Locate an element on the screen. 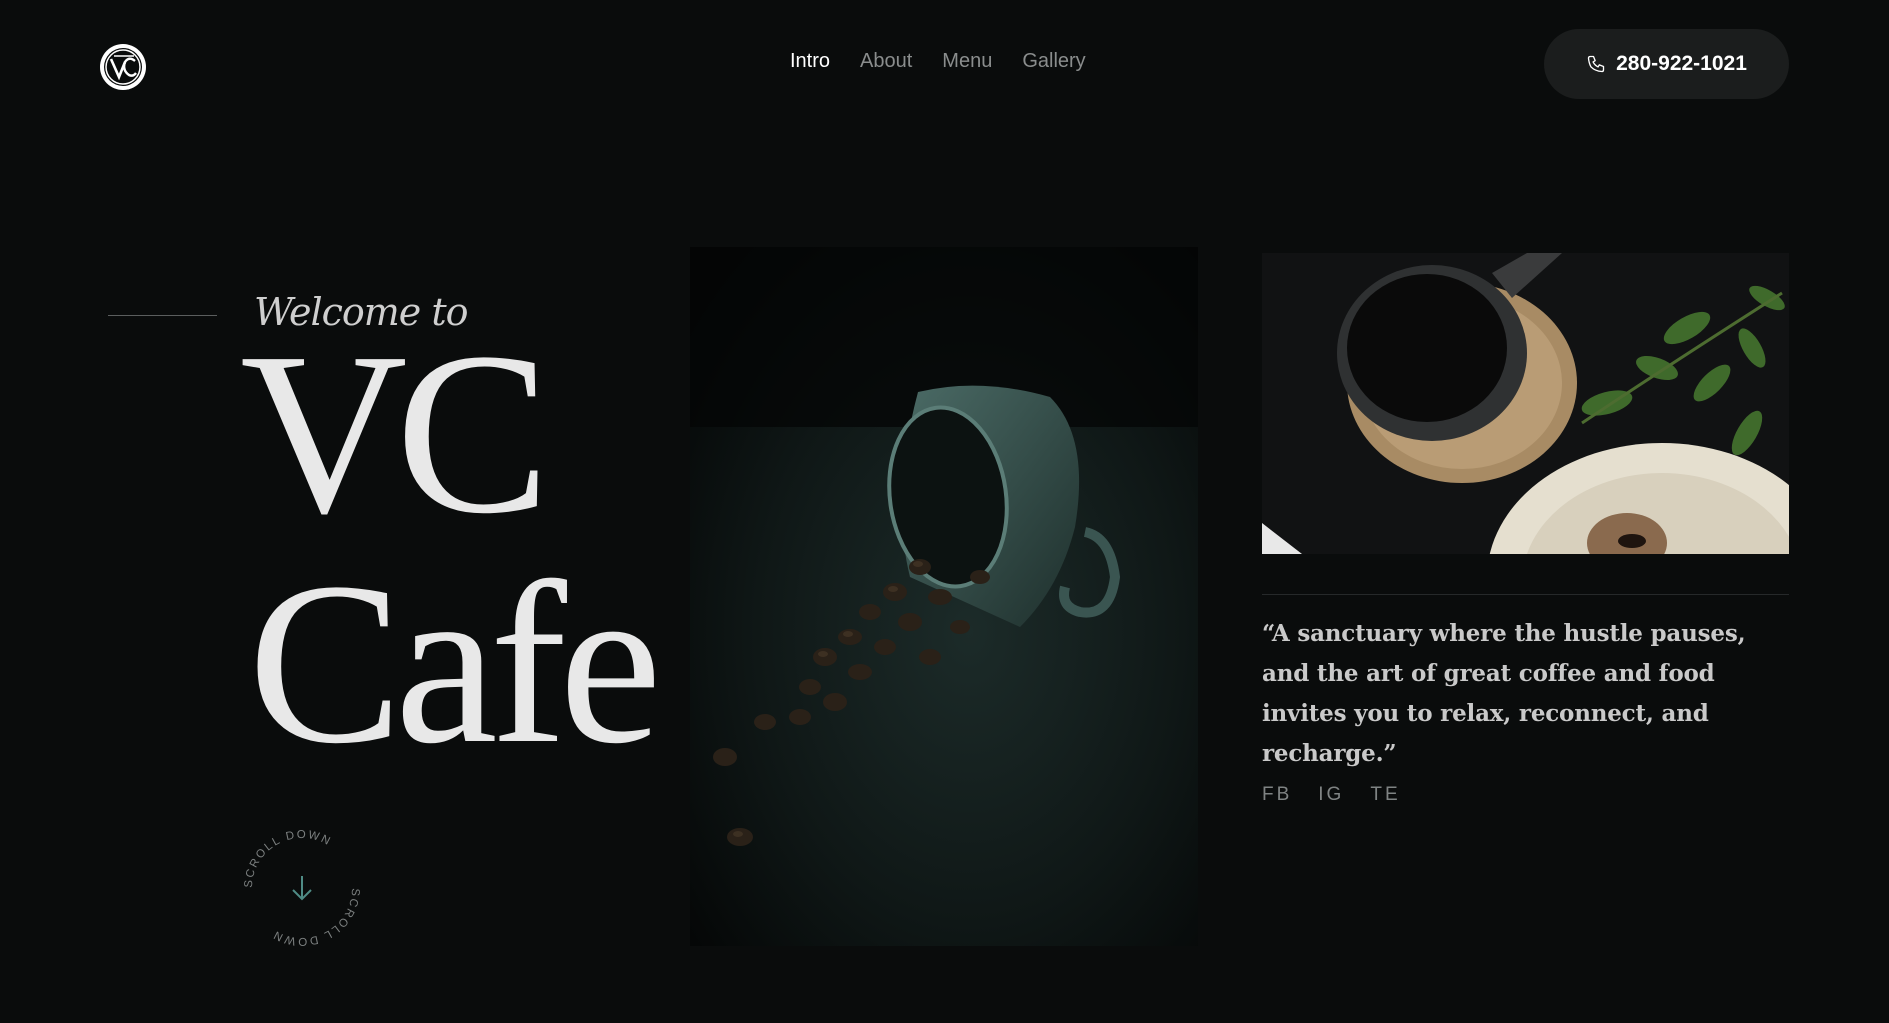  social-link-ig: IG is located at coordinates (1331, 795).